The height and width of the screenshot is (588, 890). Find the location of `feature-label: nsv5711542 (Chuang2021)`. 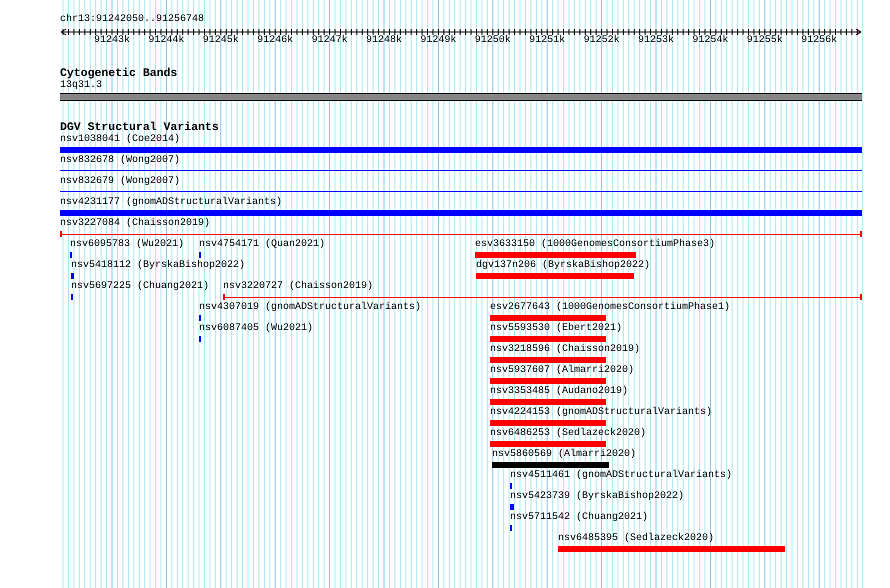

feature-label: nsv5711542 (Chuang2021) is located at coordinates (579, 518).